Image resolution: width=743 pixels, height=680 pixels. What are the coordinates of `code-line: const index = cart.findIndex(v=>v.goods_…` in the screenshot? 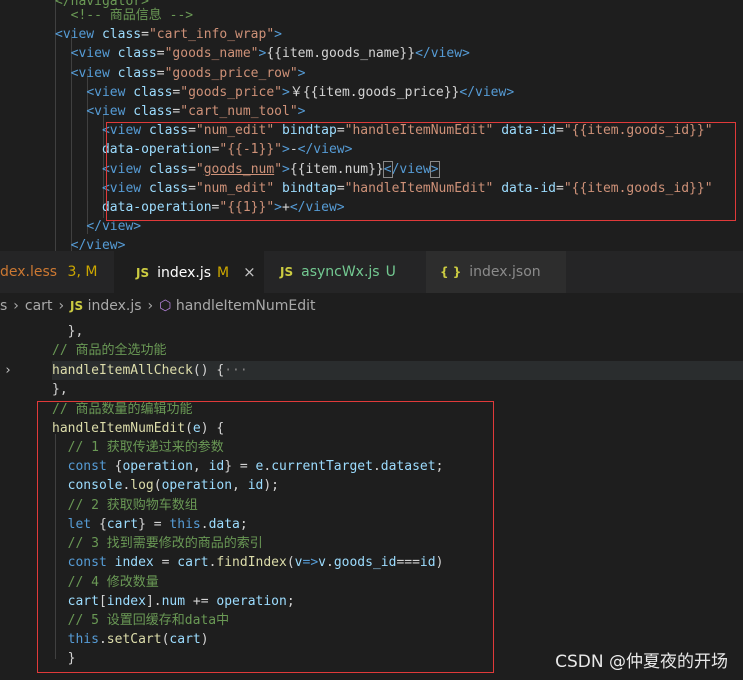 It's located at (255, 562).